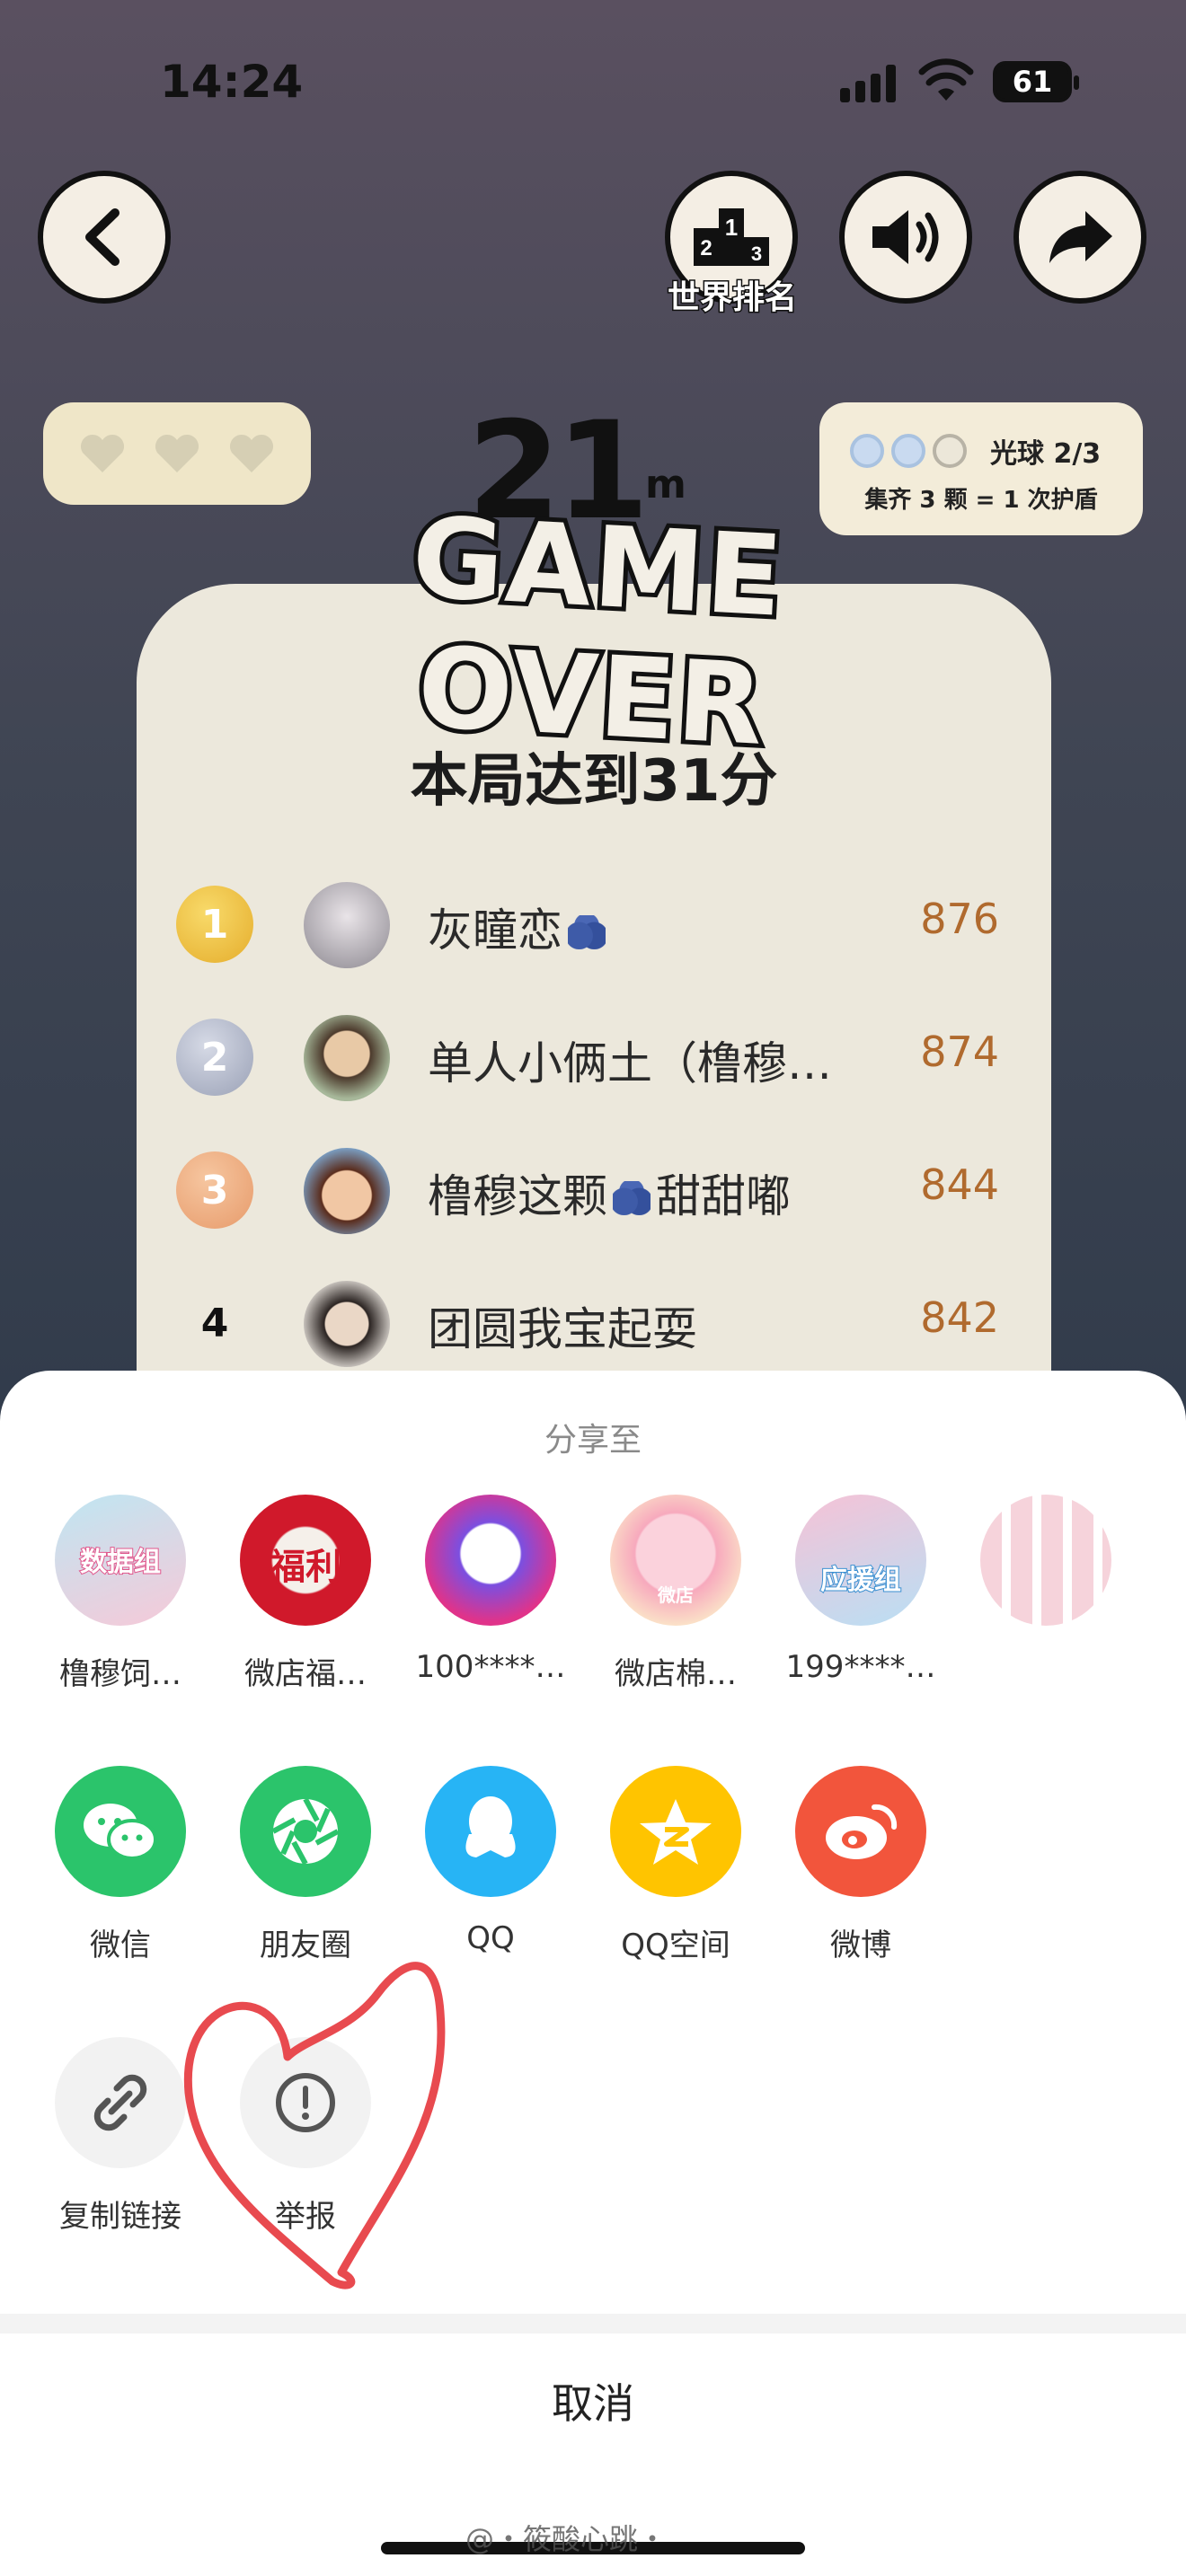  What do you see at coordinates (732, 298) in the screenshot?
I see `world-ranking-label: 世界排名` at bounding box center [732, 298].